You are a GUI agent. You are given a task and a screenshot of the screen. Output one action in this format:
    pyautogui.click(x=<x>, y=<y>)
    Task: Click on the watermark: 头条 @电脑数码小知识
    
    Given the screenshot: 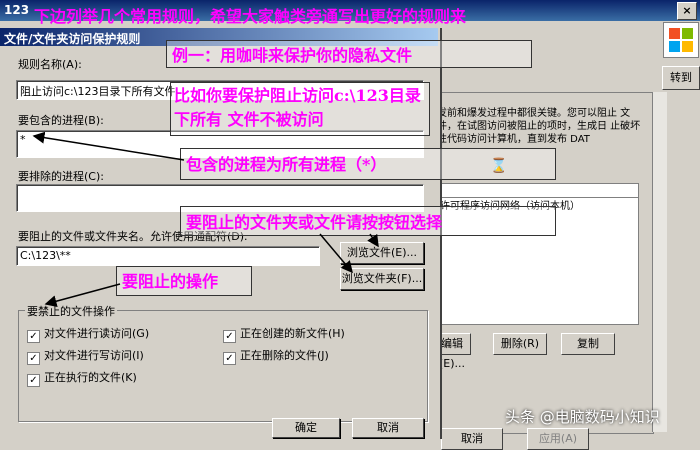 What is the action you would take?
    pyautogui.click(x=582, y=417)
    